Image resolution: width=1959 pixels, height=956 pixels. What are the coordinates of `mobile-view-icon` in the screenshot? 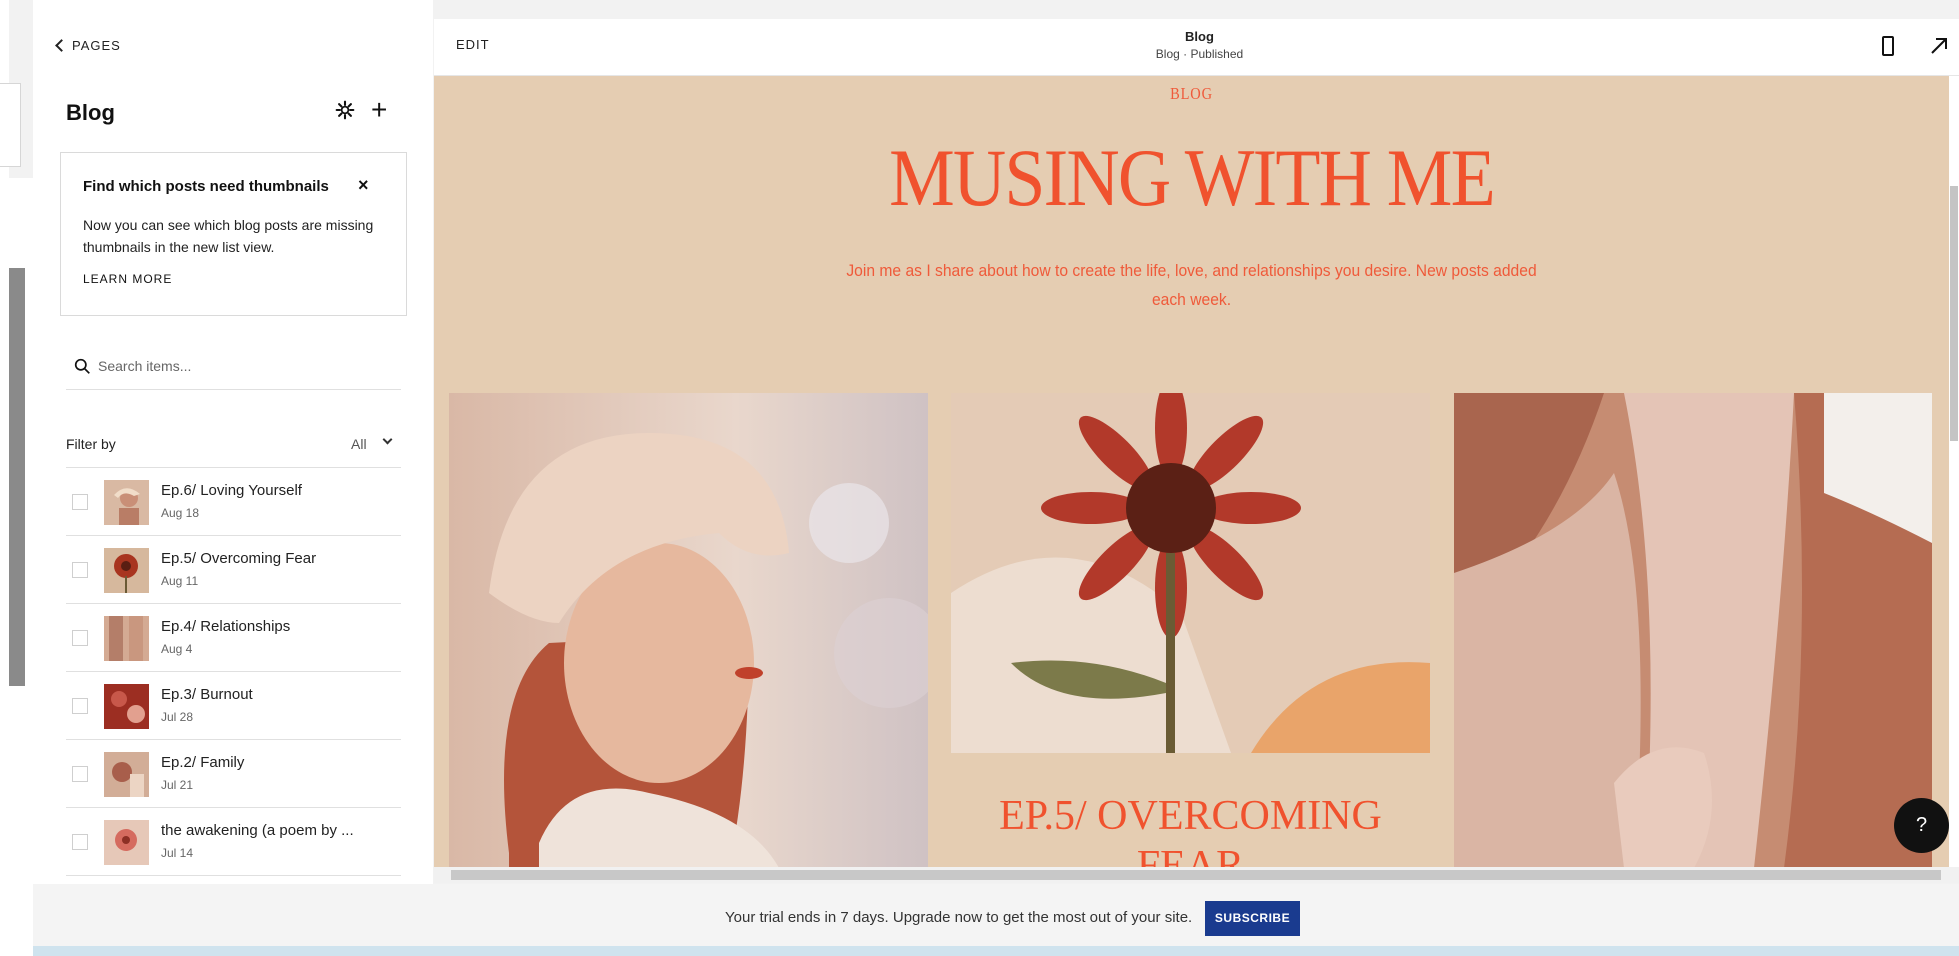 It's located at (1888, 46).